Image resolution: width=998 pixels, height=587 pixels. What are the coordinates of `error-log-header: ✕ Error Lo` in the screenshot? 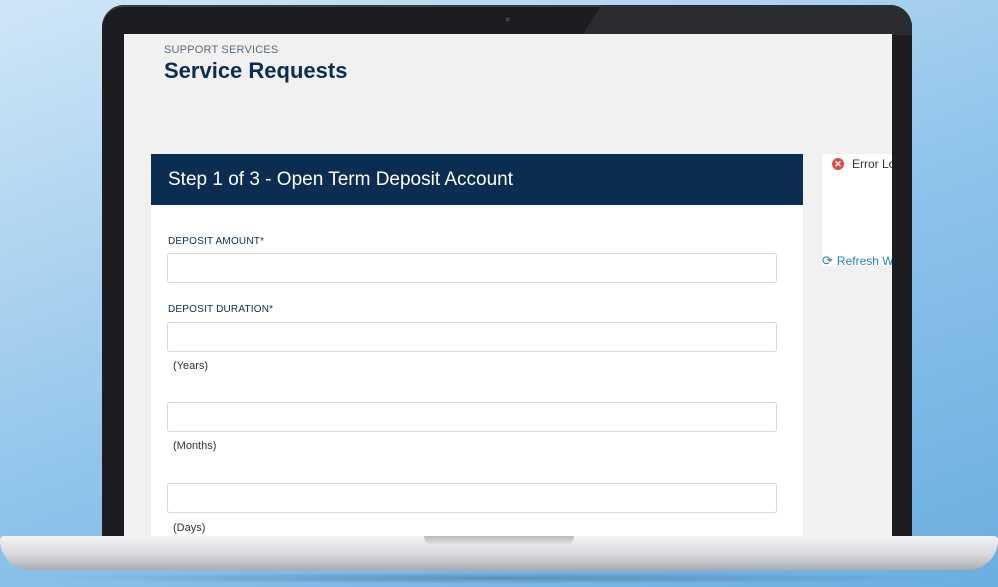 It's located at (862, 164).